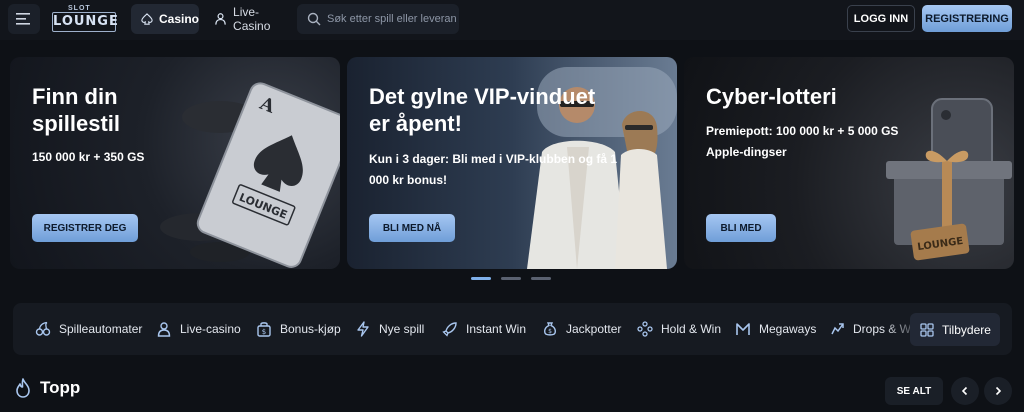  I want to click on promo-3-cta-button: BLI MED, so click(741, 228).